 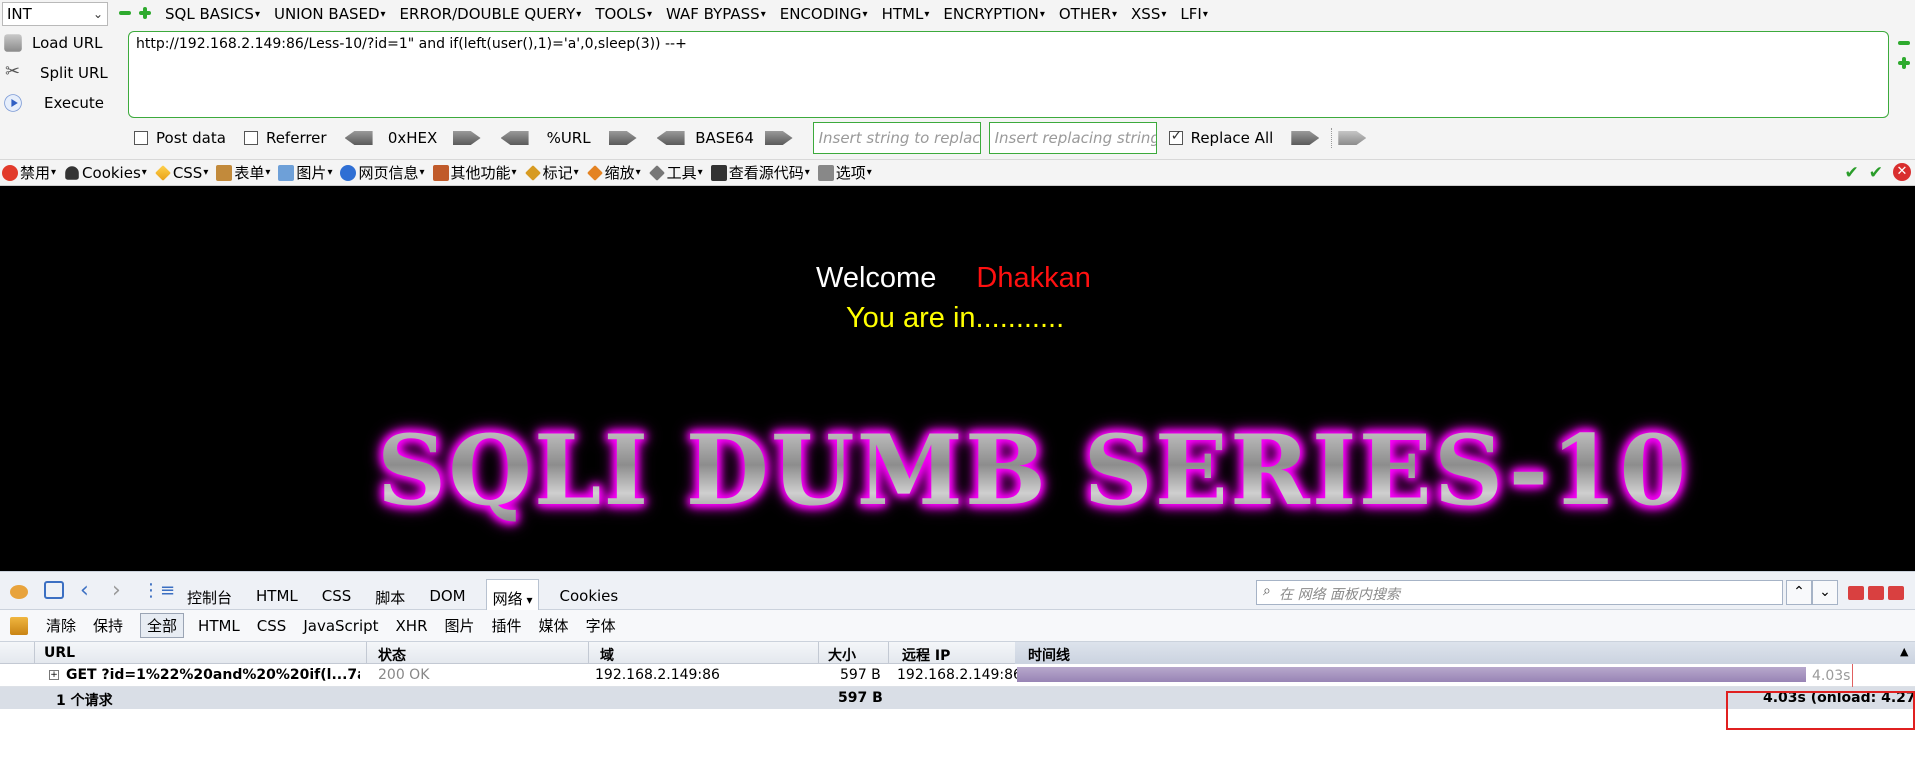 What do you see at coordinates (1148, 14) in the screenshot?
I see `menu-xss: XSS` at bounding box center [1148, 14].